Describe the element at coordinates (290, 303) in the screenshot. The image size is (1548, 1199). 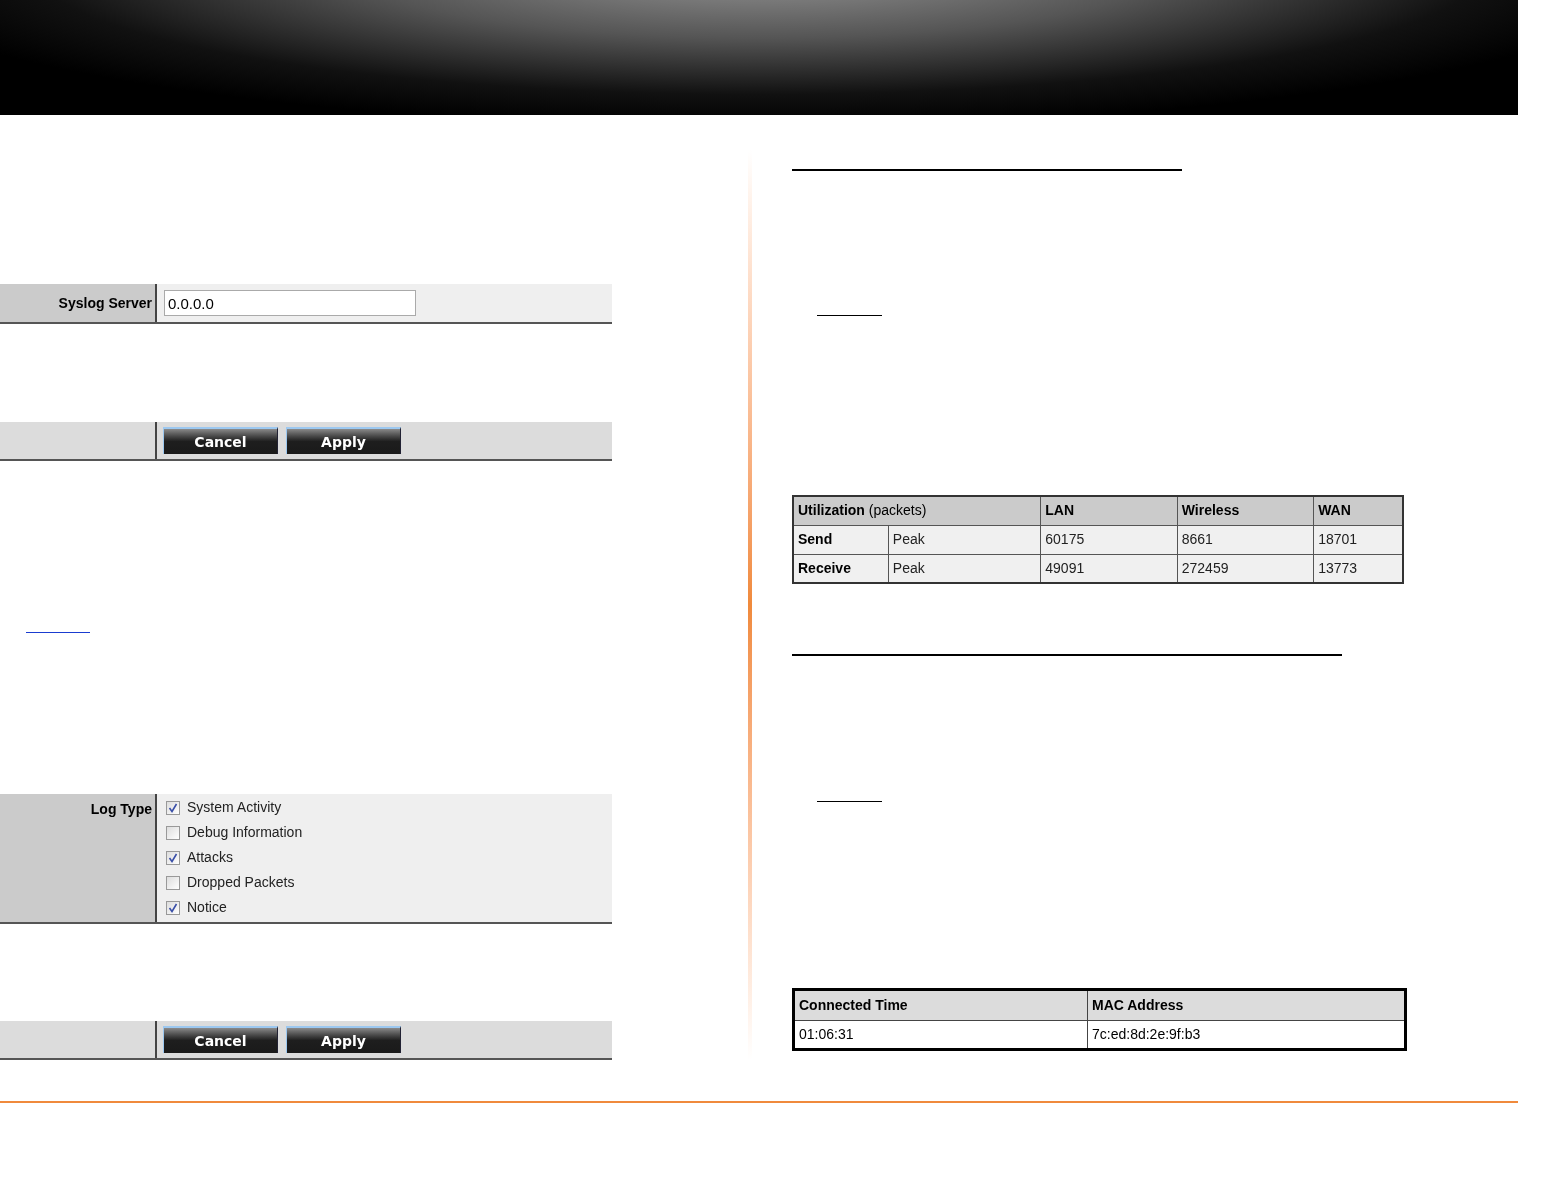
I see `input-field: 0.0.0.0` at that location.